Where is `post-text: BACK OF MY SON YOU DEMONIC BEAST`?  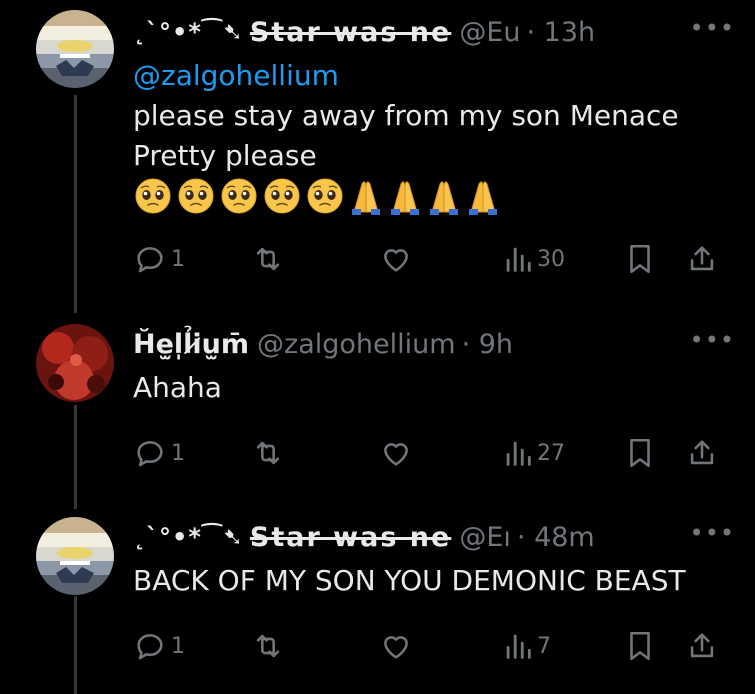 post-text: BACK OF MY SON YOU DEMONIC BEAST is located at coordinates (409, 581).